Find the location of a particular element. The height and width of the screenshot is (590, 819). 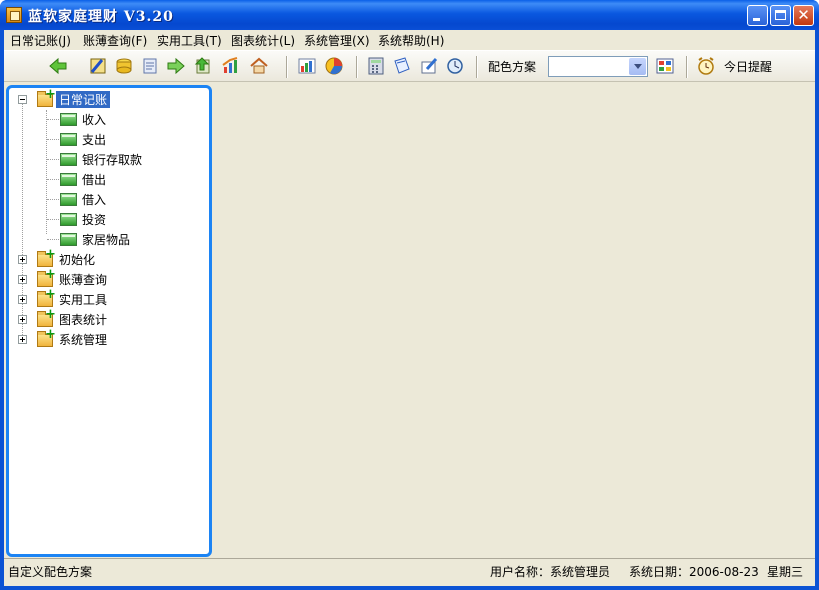

tree-node-label: 初始化 is located at coordinates (77, 260).